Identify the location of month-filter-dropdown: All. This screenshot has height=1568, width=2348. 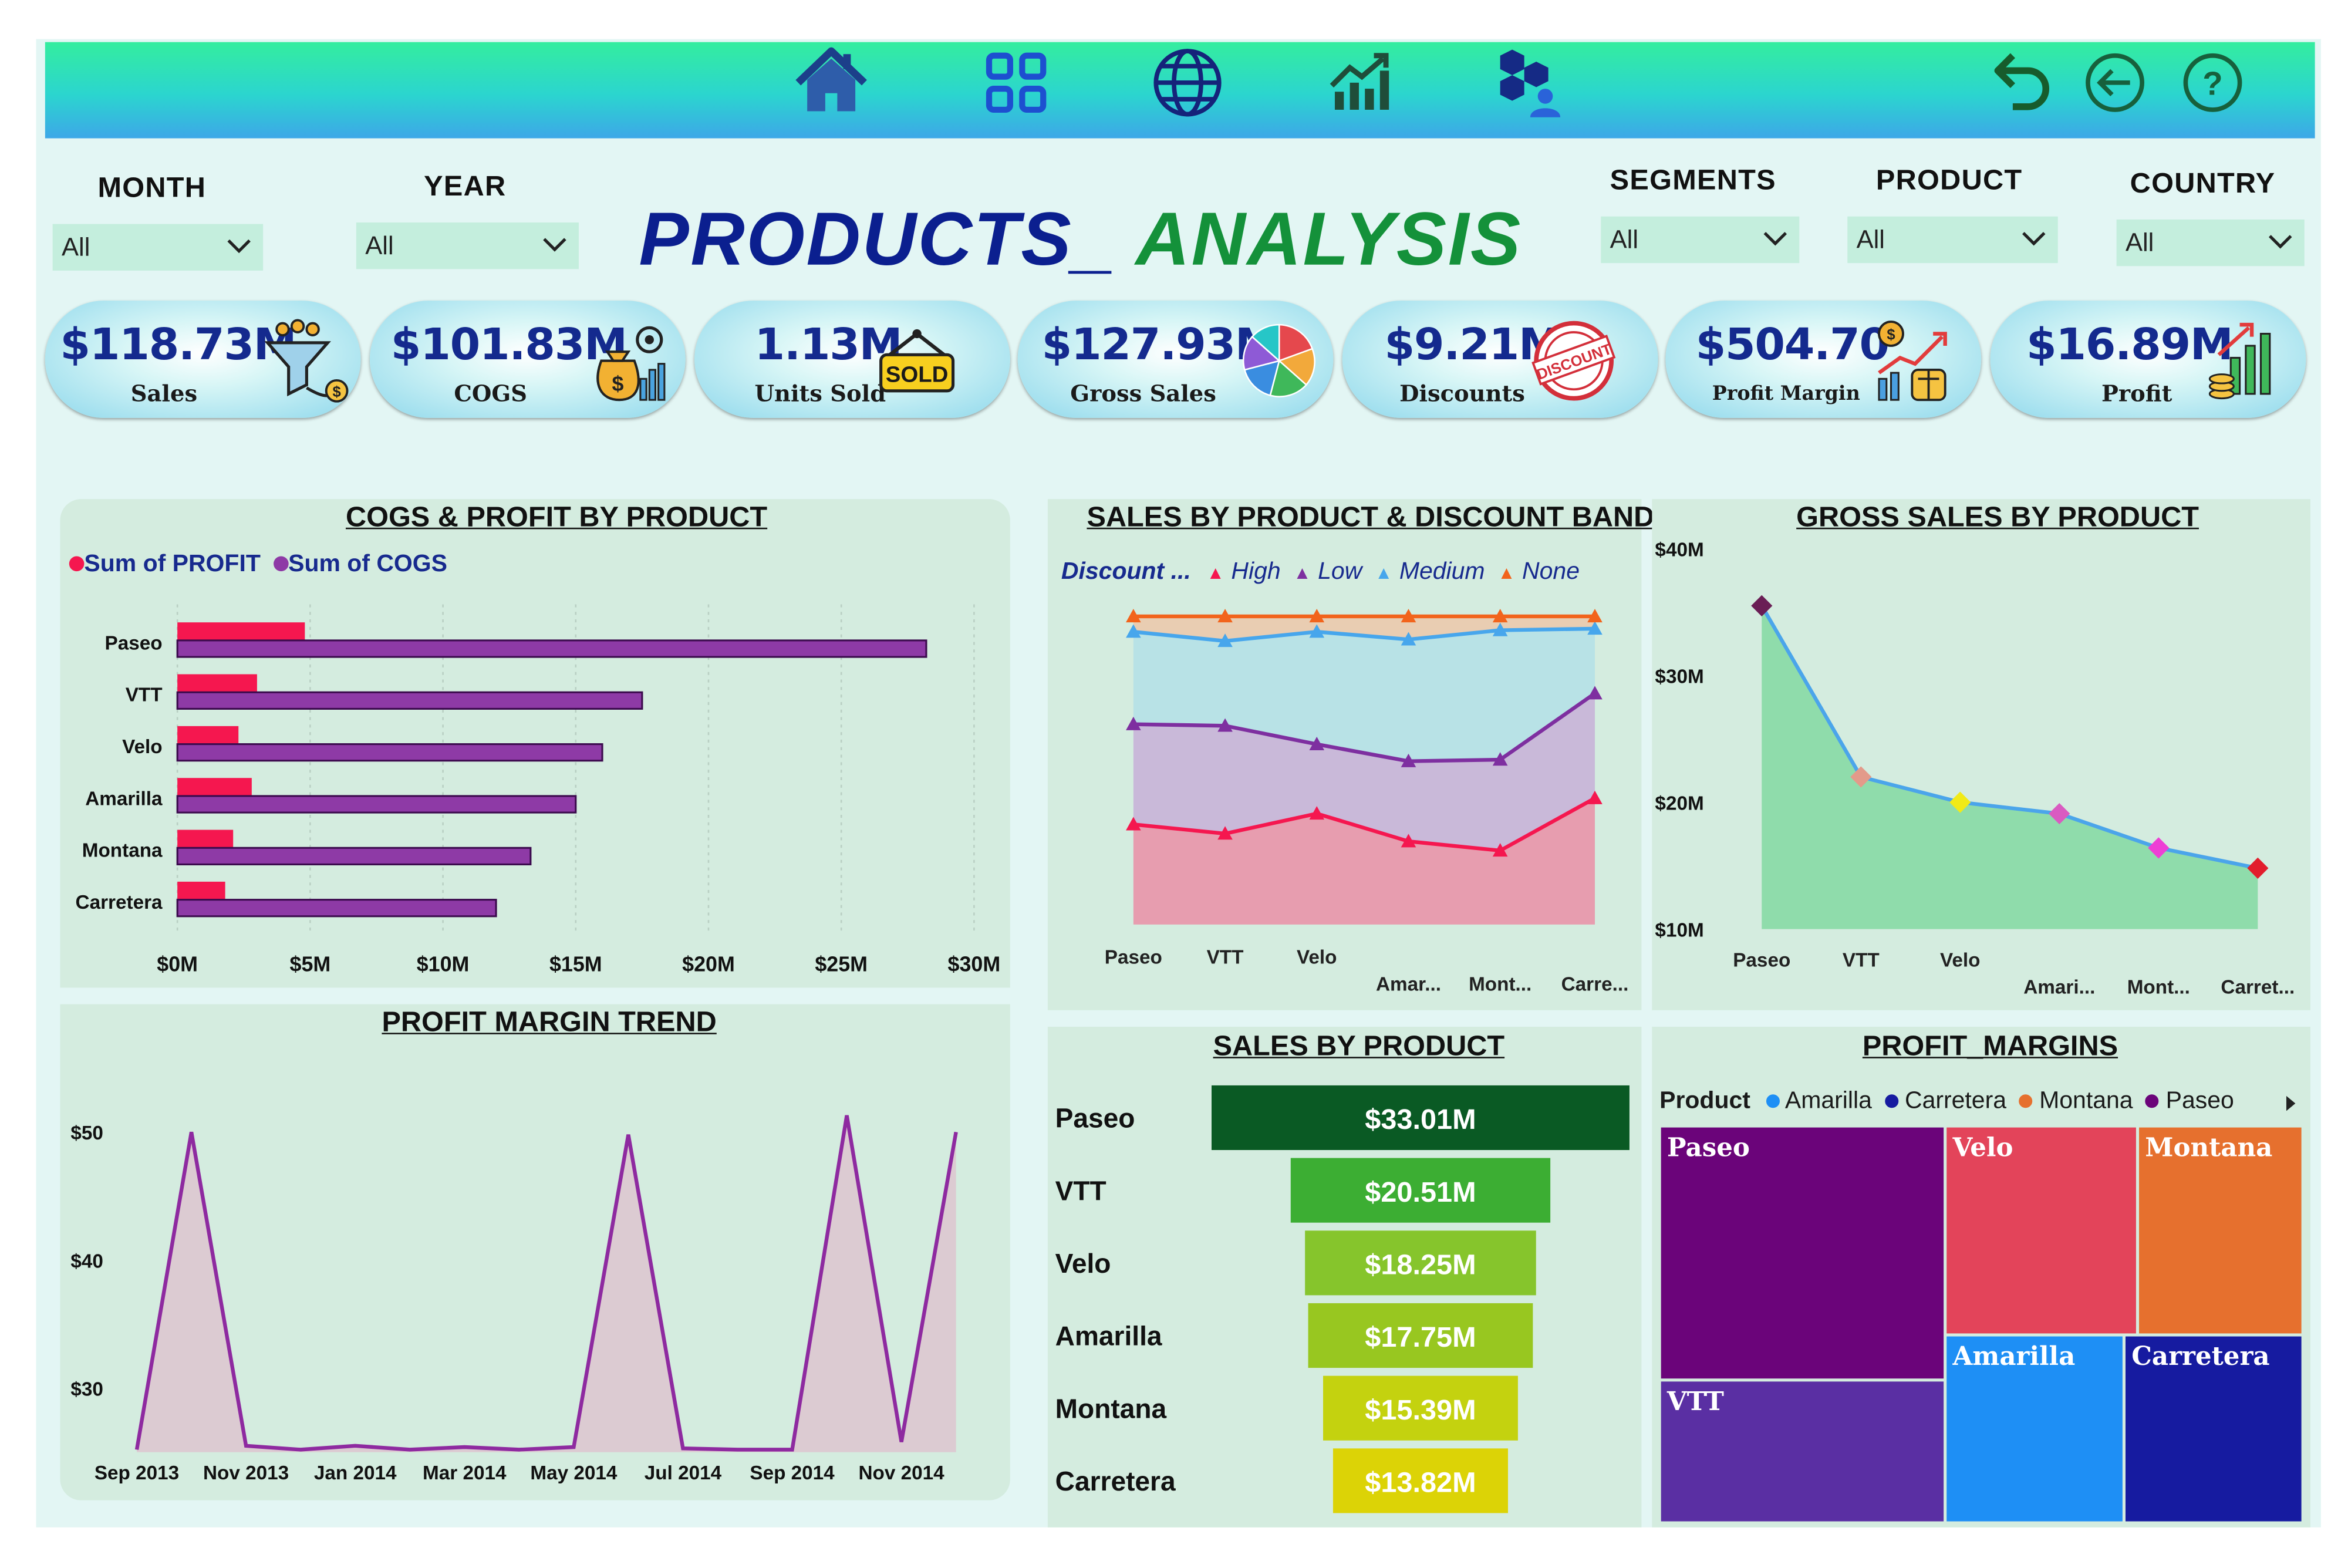
(158, 247).